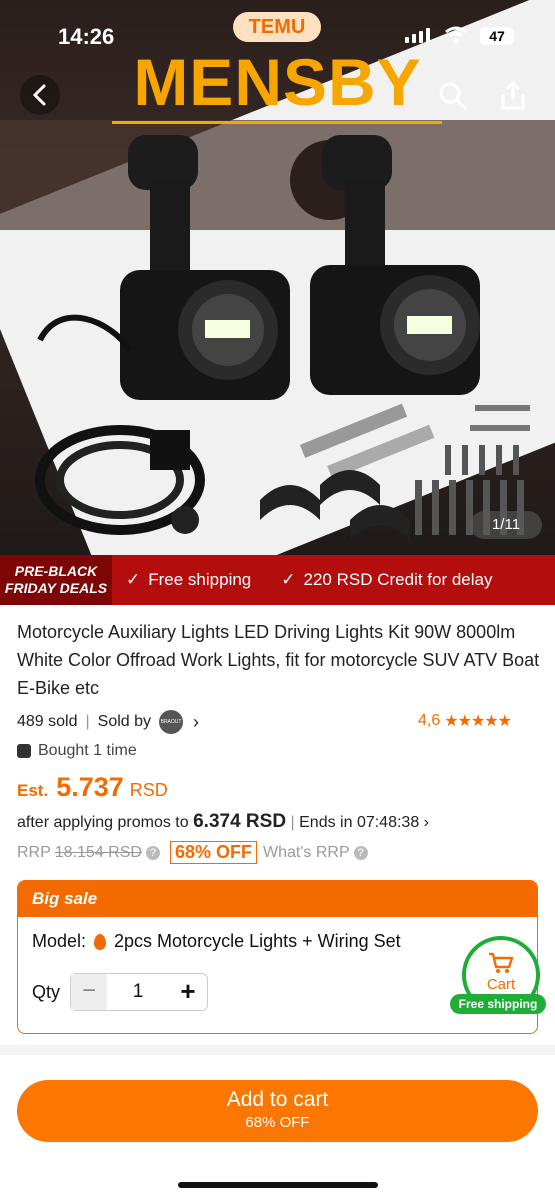 This screenshot has height=1200, width=555. I want to click on add-to-cart-button: Add to cart 68% OFF, so click(277, 1111).